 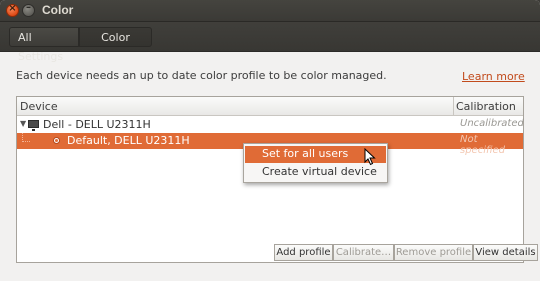 I want to click on title-bar: × – Color, so click(x=270, y=11).